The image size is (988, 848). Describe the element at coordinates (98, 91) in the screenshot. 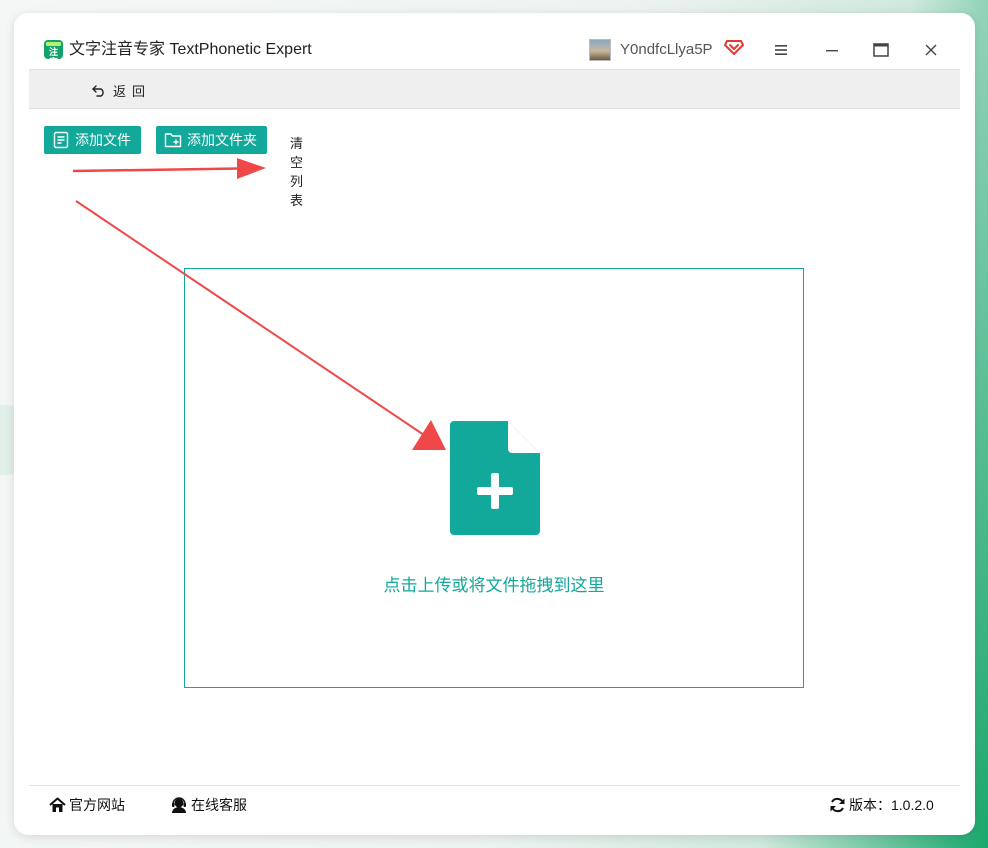

I see `undo-arrow-icon` at that location.